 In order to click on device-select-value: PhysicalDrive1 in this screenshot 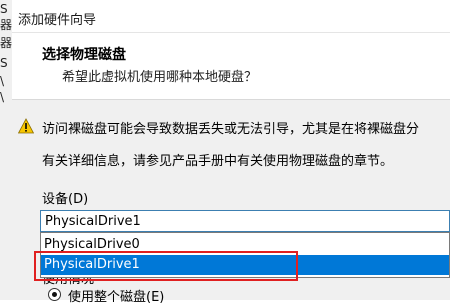, I will do `click(93, 221)`.